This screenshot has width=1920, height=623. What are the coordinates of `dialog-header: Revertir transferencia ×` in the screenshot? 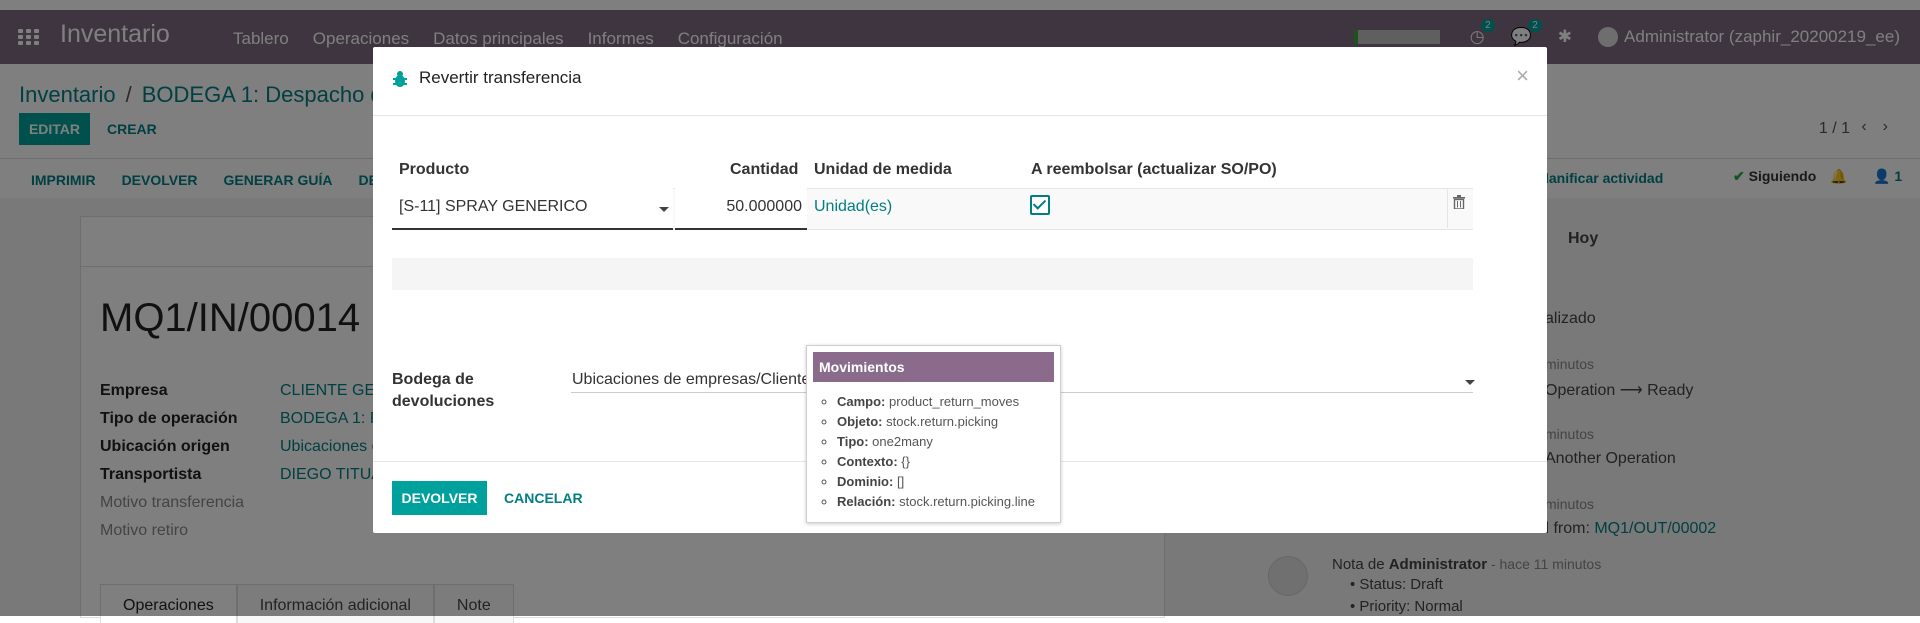 It's located at (960, 81).